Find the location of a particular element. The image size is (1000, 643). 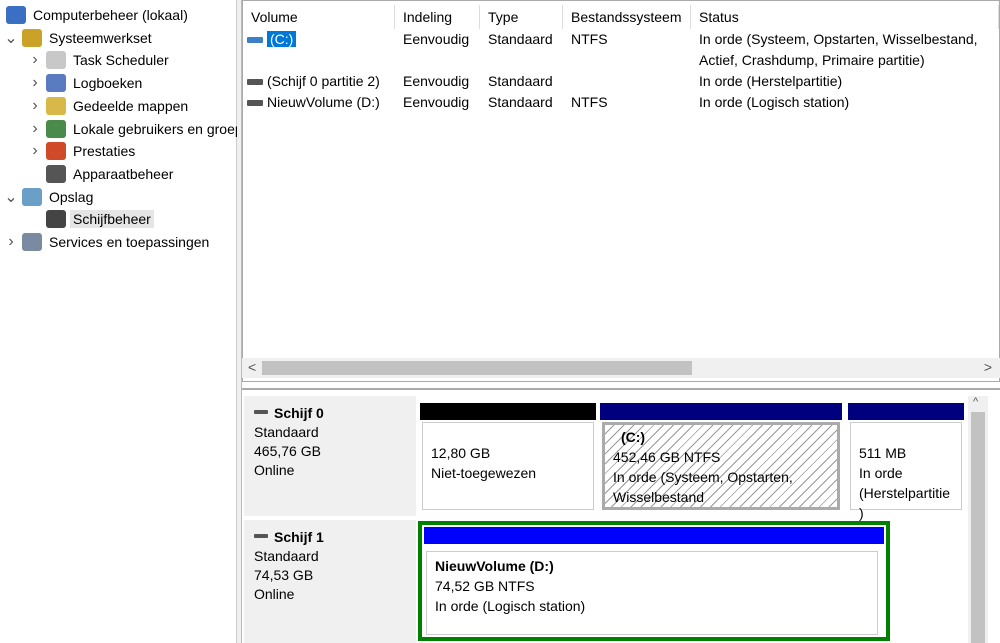

column-header-status: Status is located at coordinates (845, 17).